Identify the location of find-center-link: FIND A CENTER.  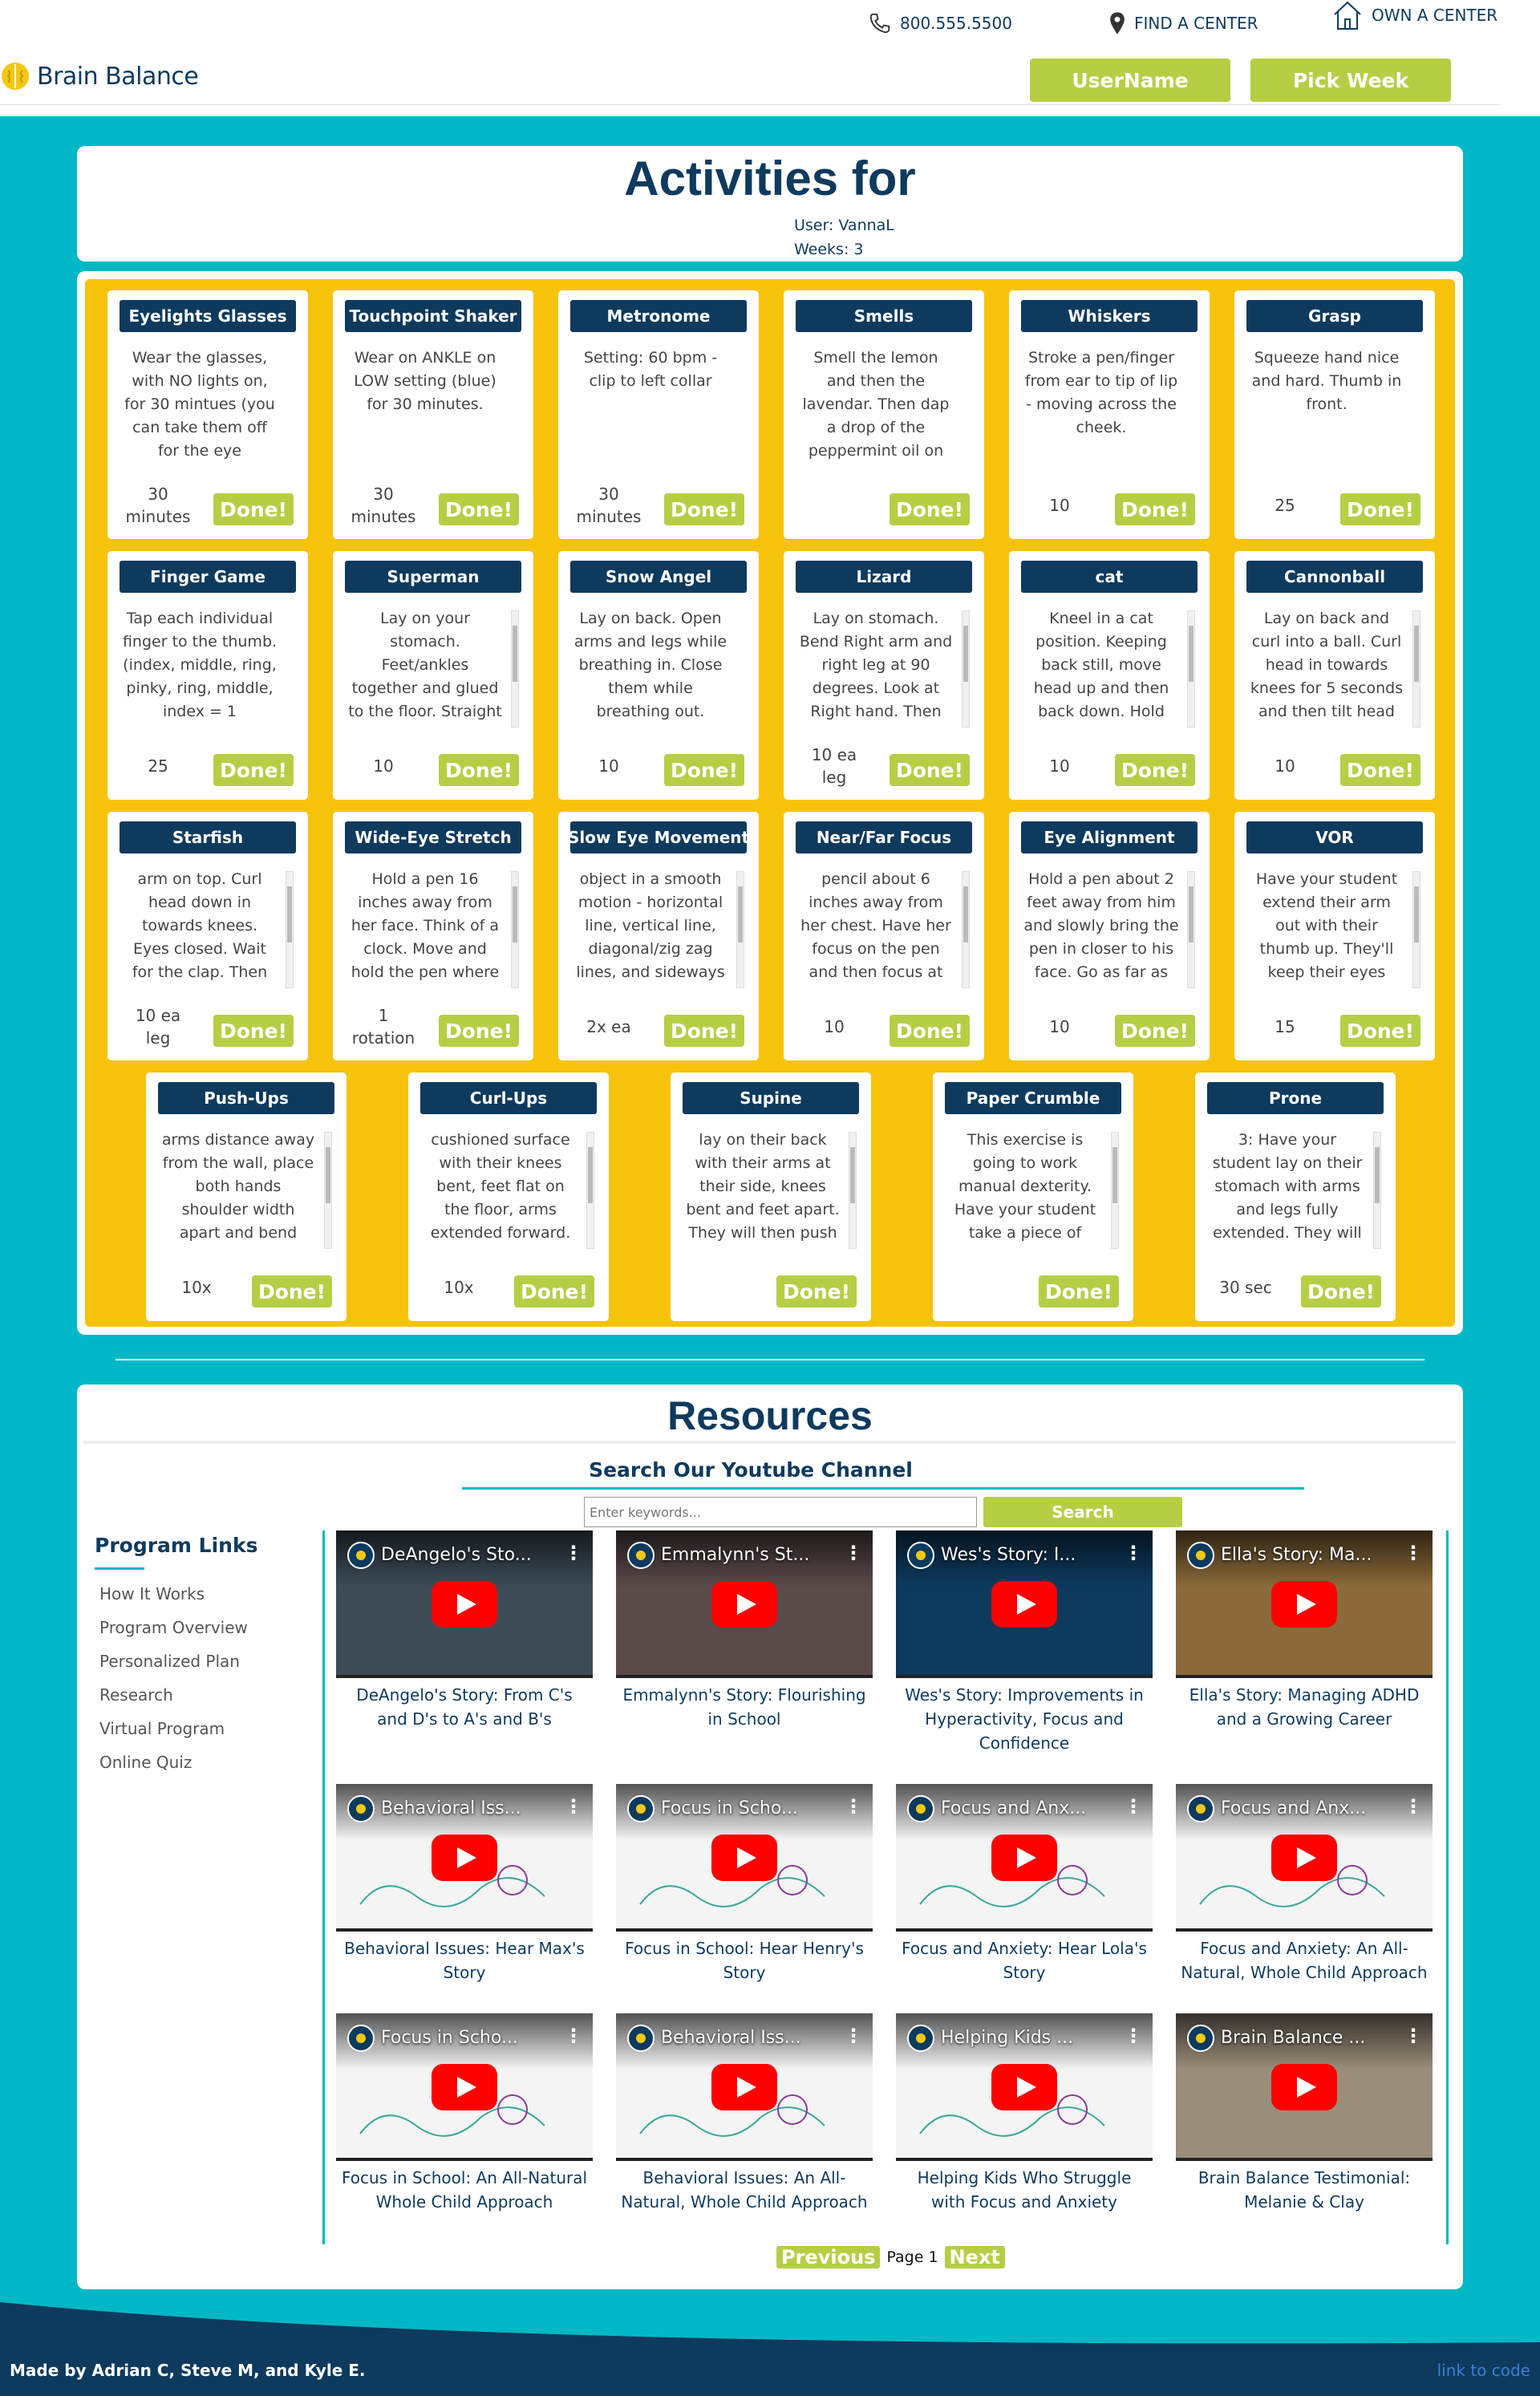
(1183, 23).